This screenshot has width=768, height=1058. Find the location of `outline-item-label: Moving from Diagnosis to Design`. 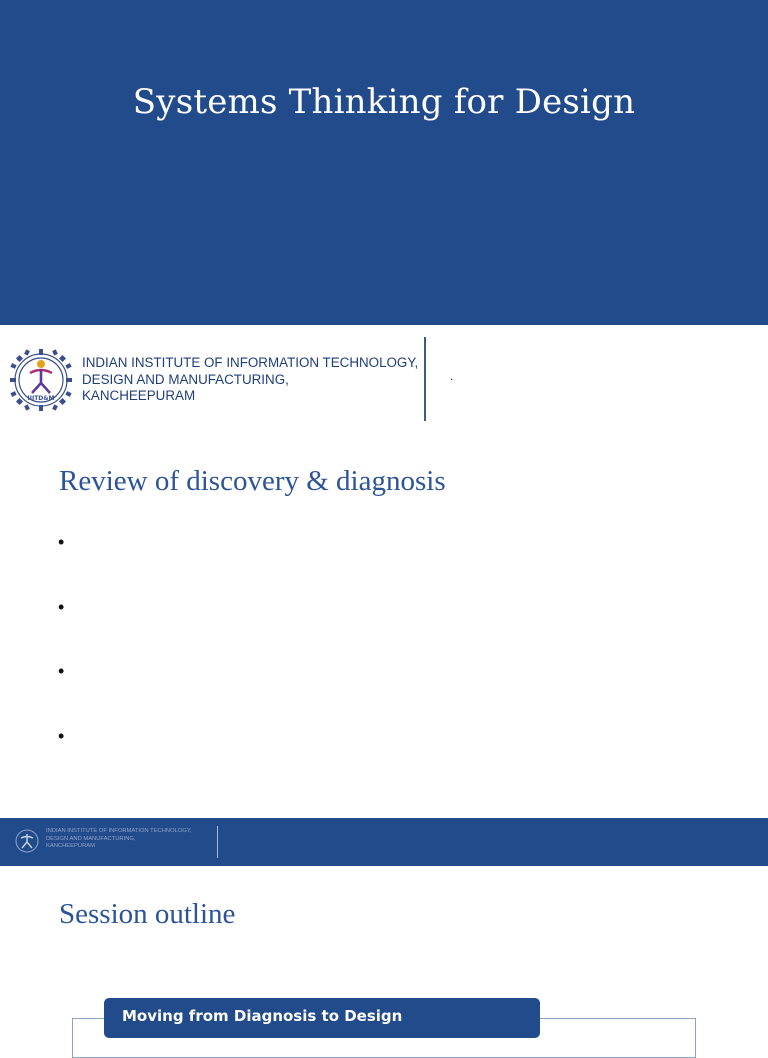

outline-item-label: Moving from Diagnosis to Design is located at coordinates (262, 1016).